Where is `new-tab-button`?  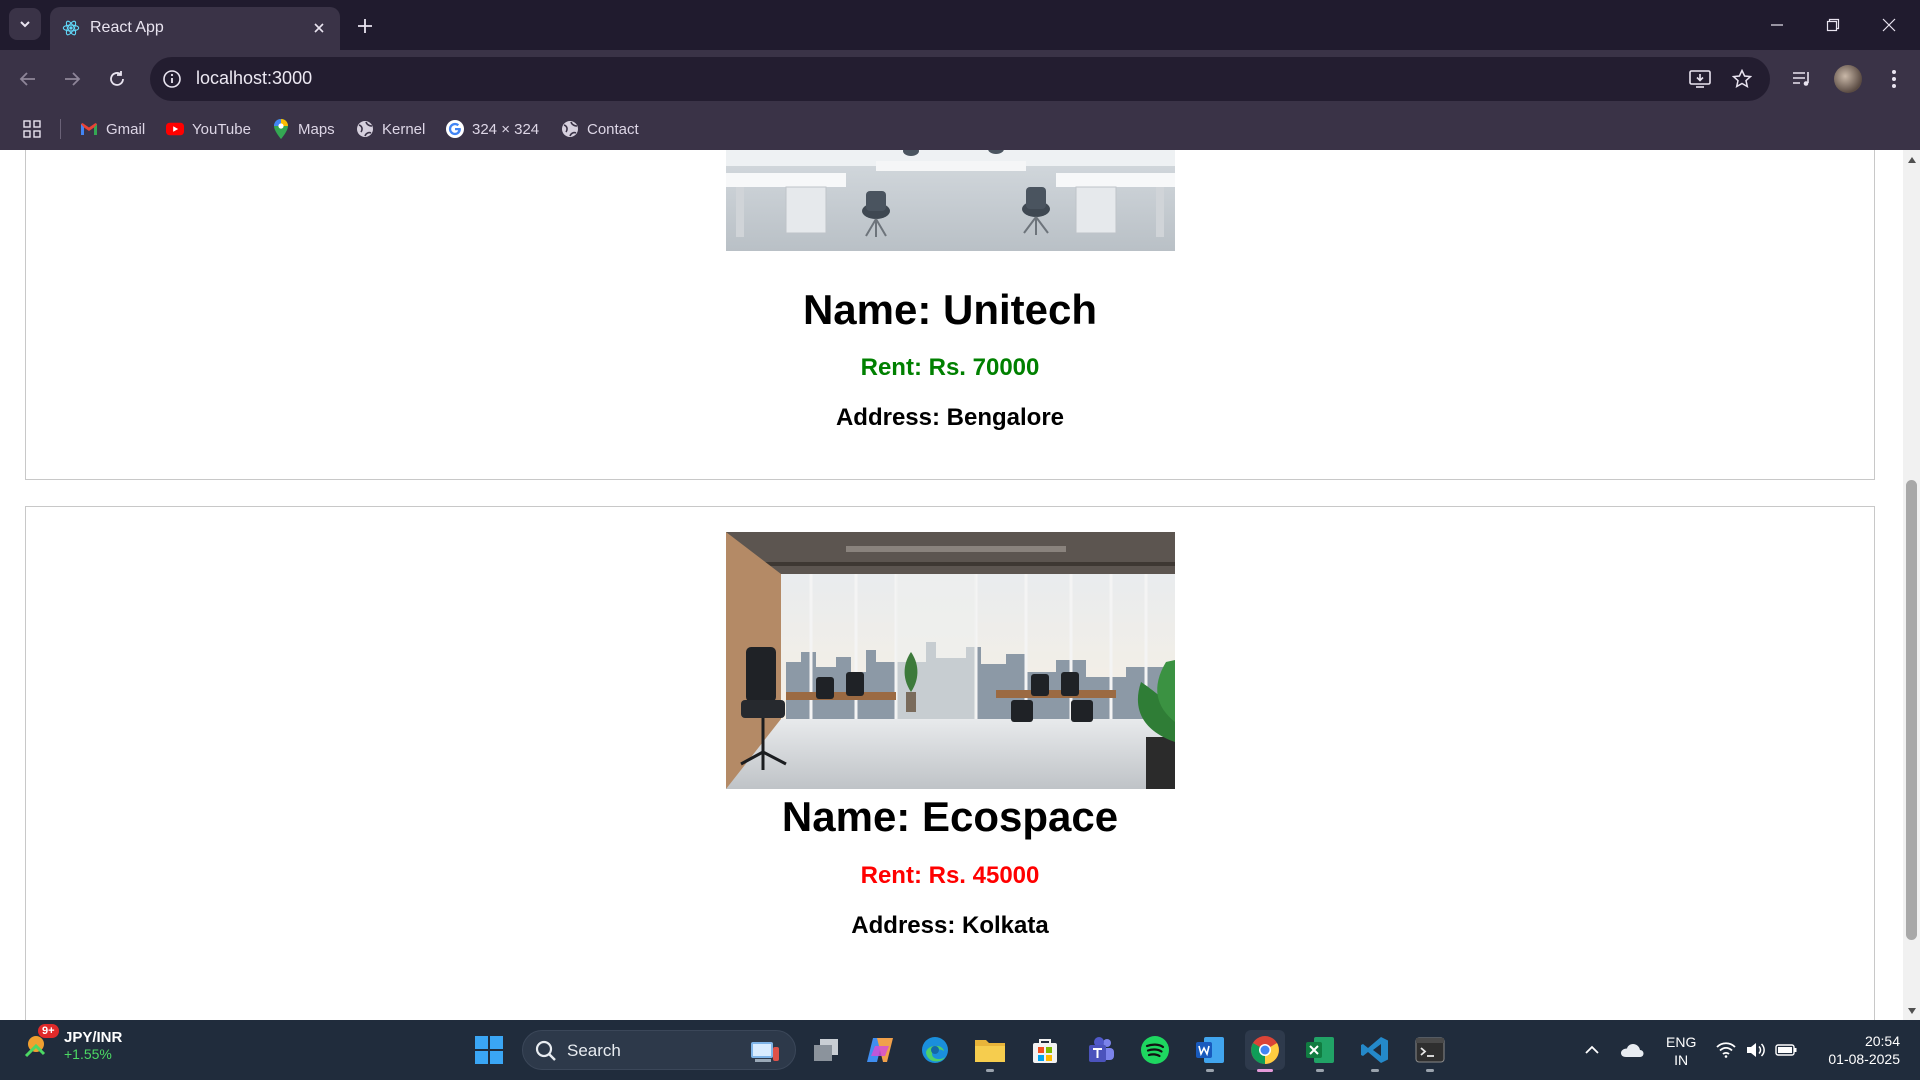 new-tab-button is located at coordinates (365, 26).